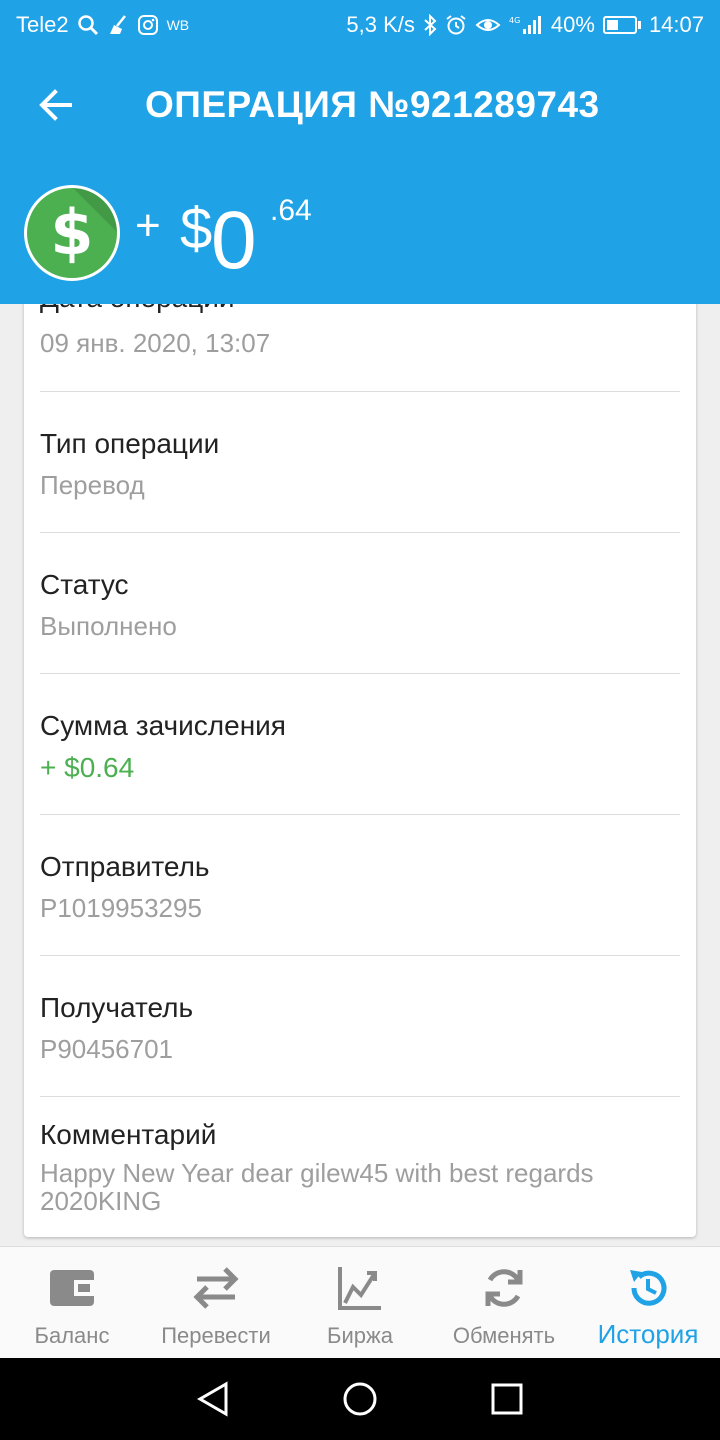  I want to click on triangle-back-icon, so click(212, 1399).